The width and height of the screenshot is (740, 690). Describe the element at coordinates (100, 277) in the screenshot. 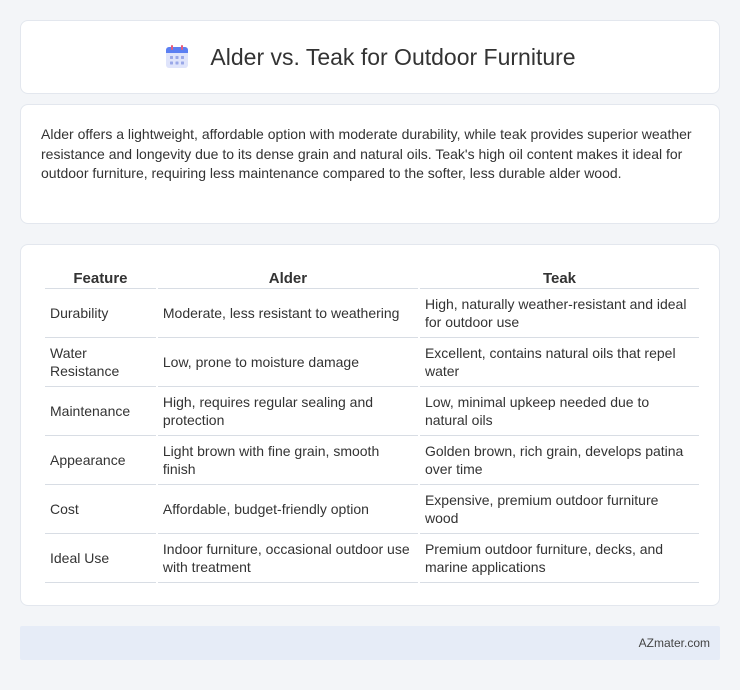

I see `header-feature: Feature` at that location.